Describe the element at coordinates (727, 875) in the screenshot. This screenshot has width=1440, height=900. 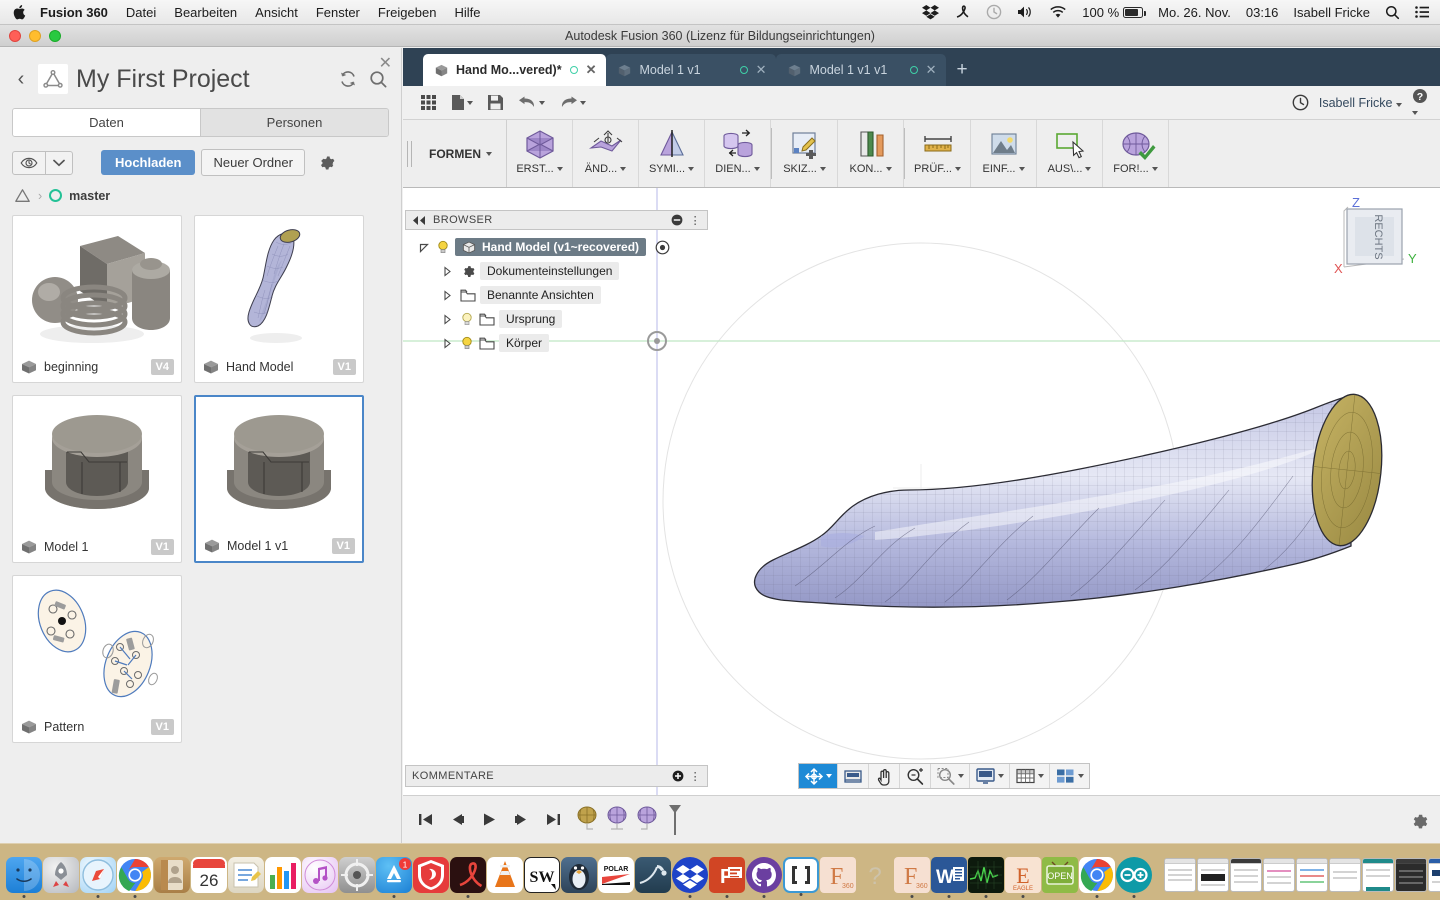
I see `powerpoint-icon: P` at that location.